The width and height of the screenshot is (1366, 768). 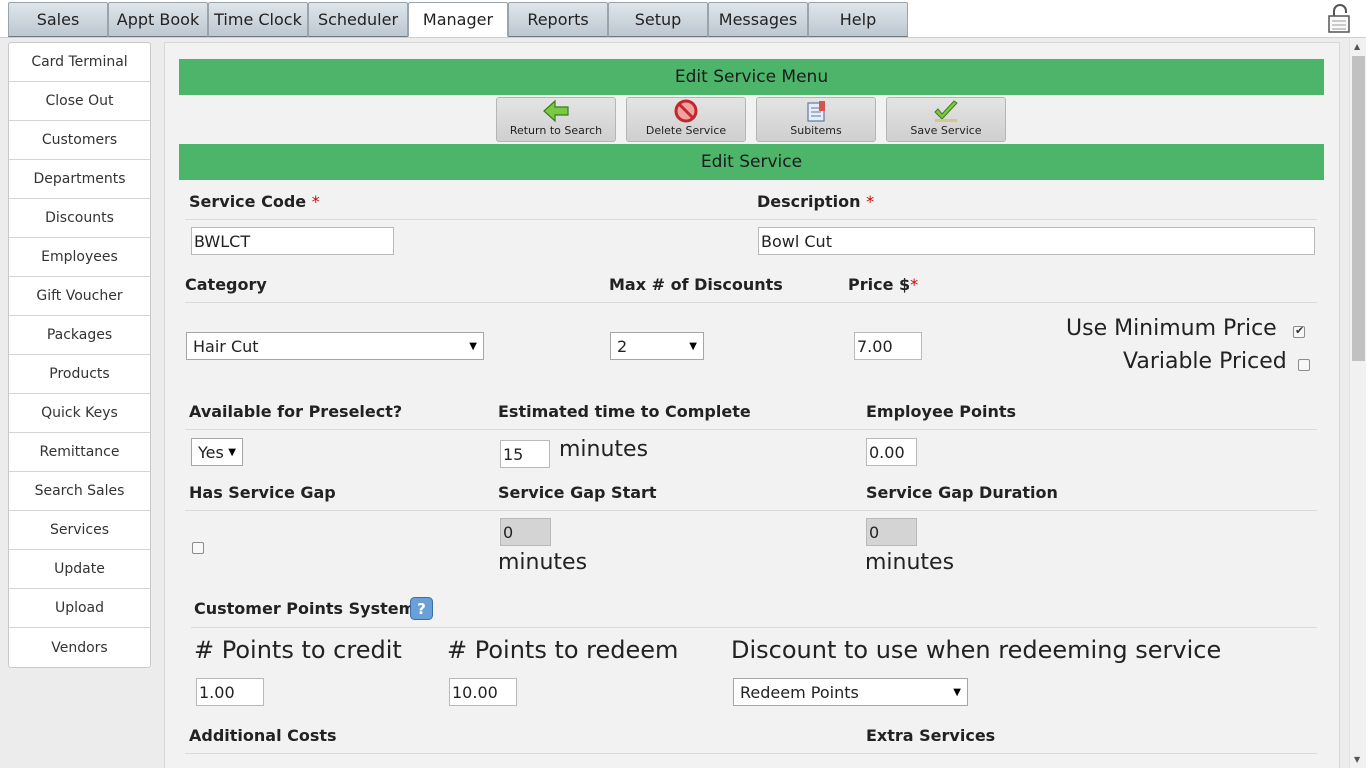 I want to click on subitems-list-icon, so click(x=816, y=111).